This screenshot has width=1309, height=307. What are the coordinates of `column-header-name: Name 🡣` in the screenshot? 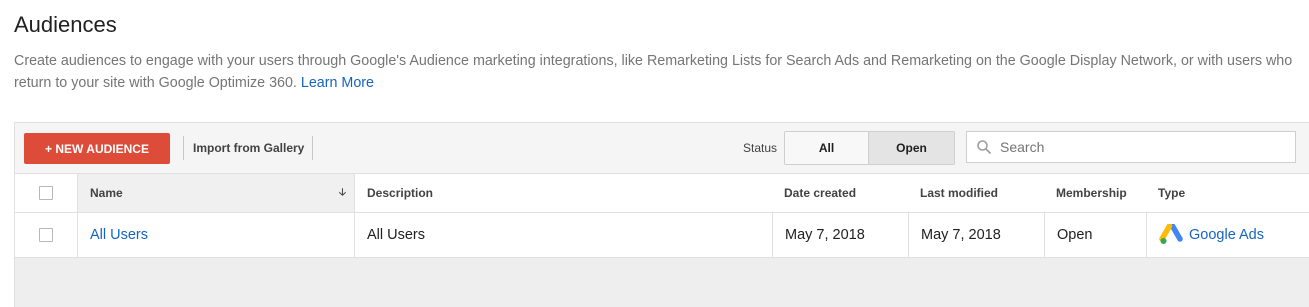 It's located at (216, 193).